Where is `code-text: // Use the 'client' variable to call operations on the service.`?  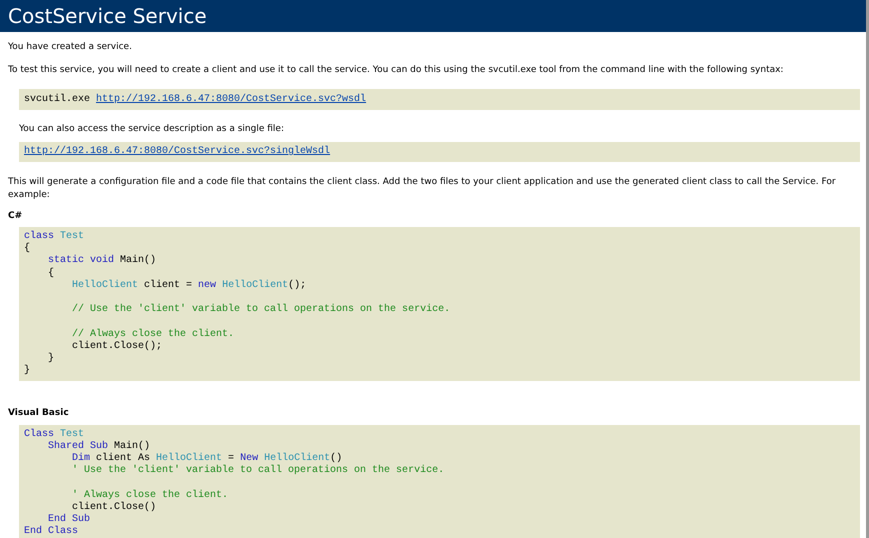 code-text: // Use the 'client' variable to call operations on the service. is located at coordinates (260, 310).